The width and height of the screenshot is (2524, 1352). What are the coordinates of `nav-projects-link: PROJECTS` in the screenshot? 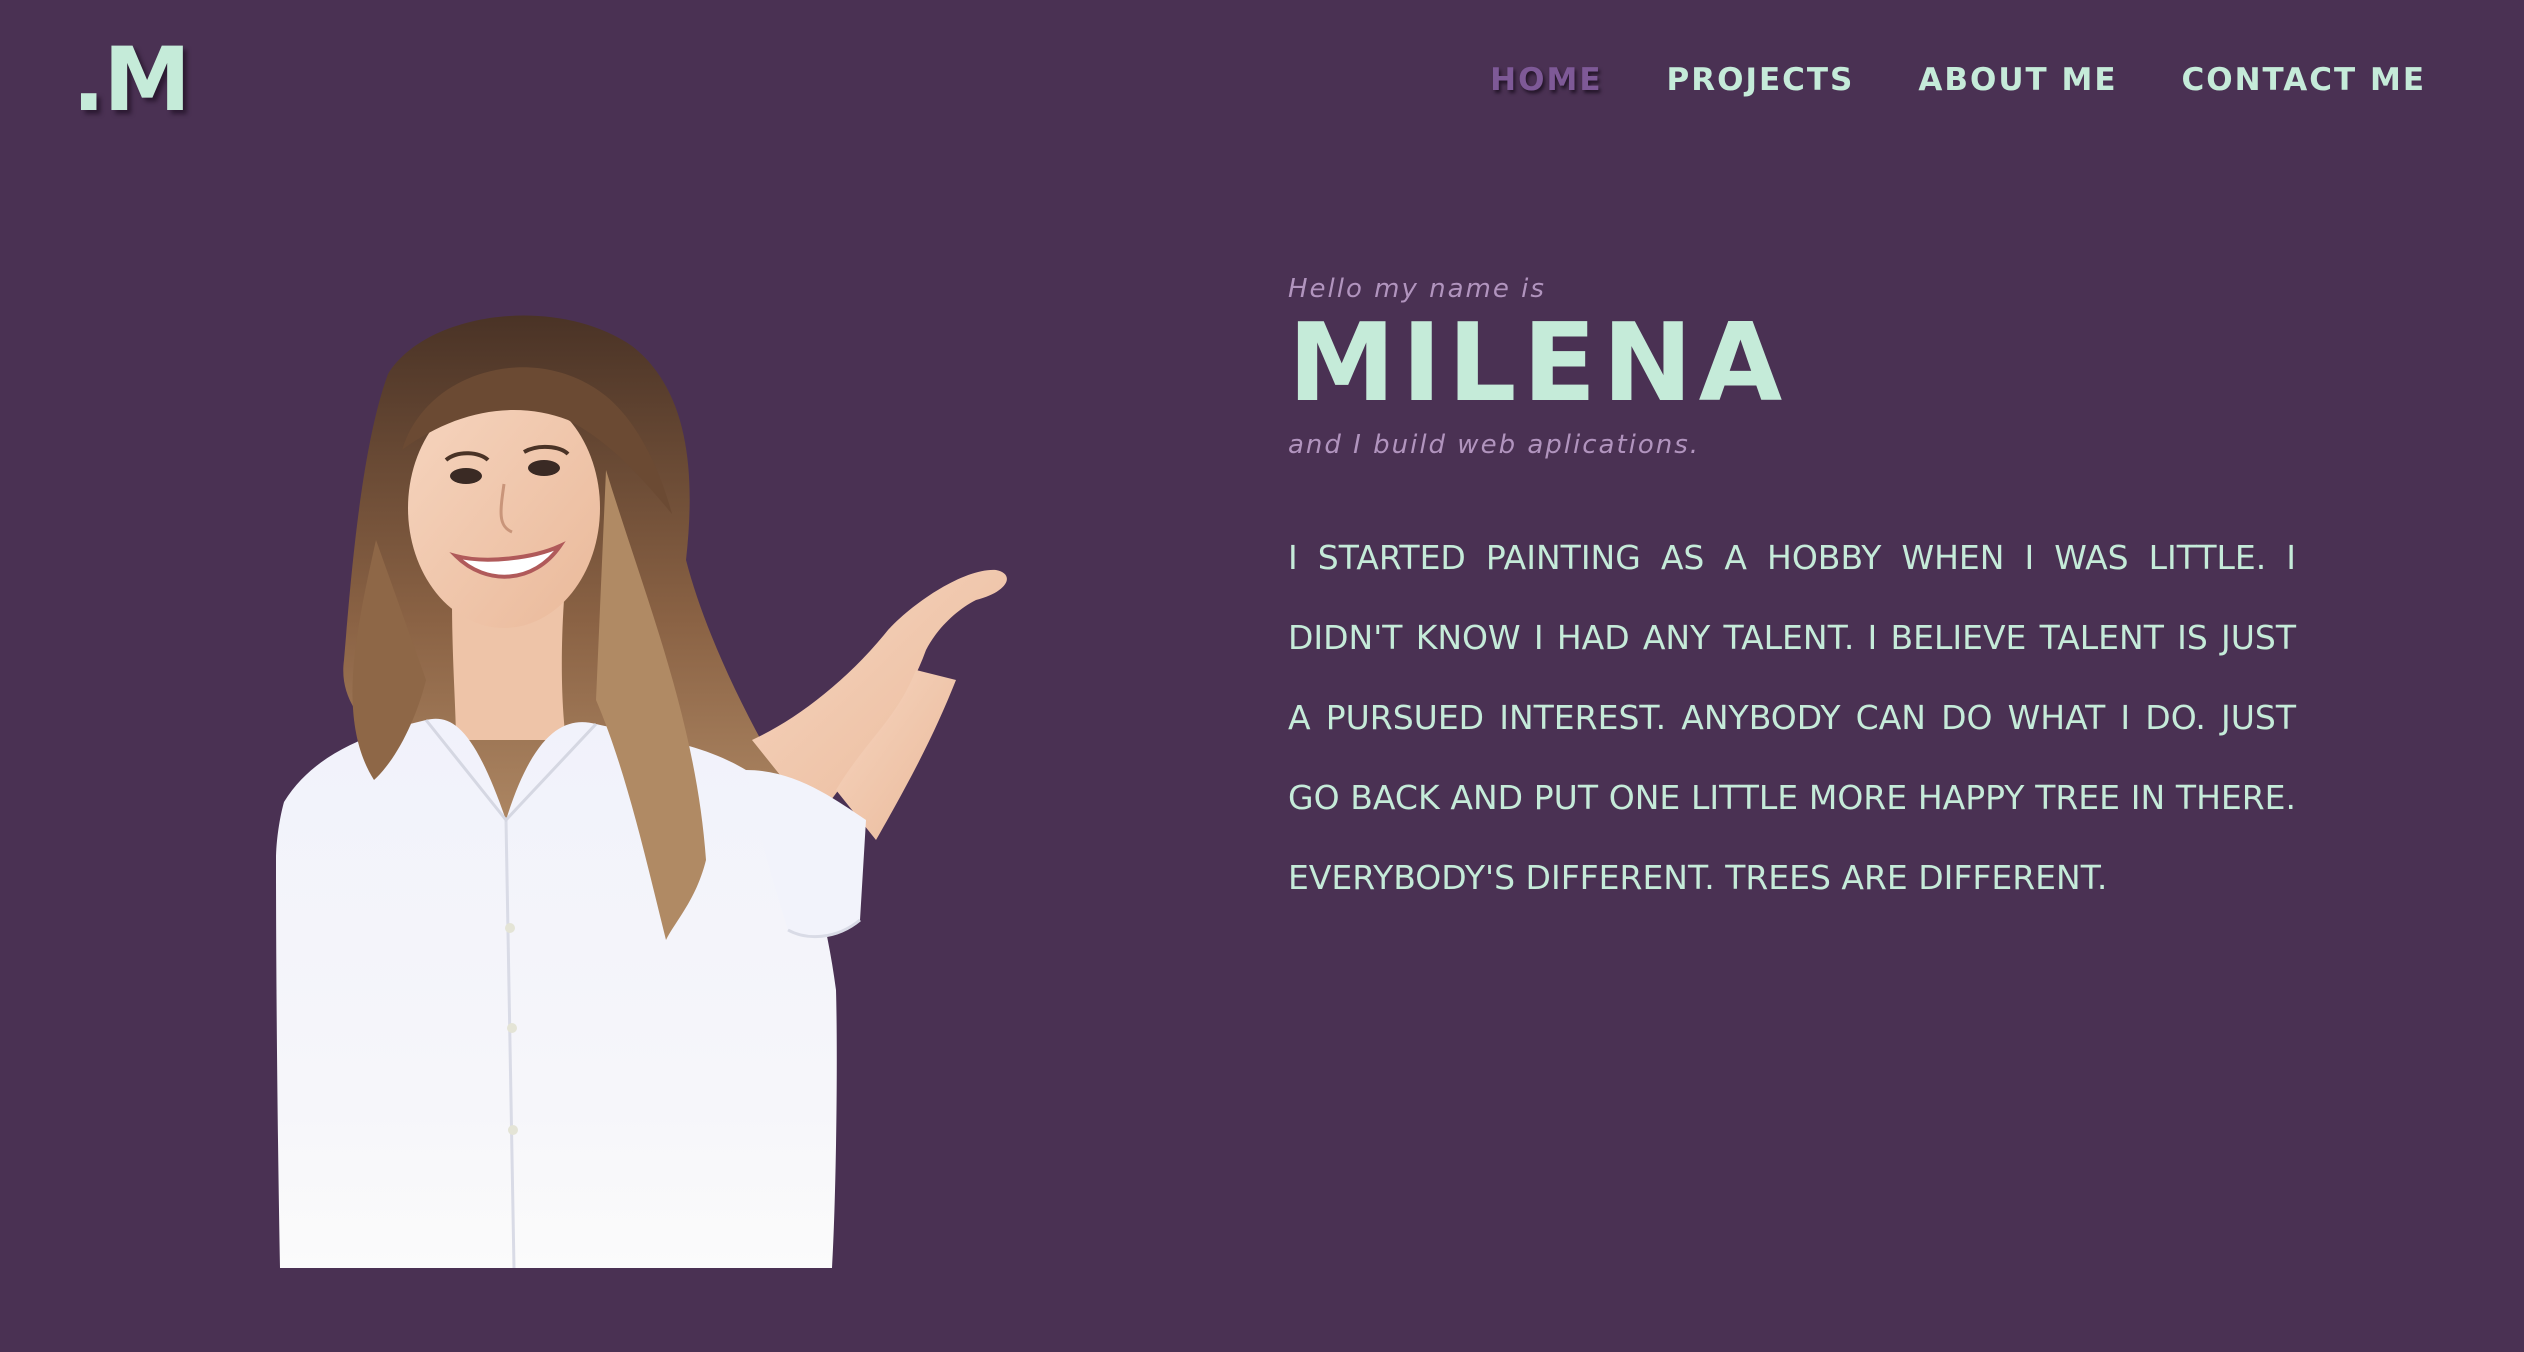 It's located at (1761, 80).